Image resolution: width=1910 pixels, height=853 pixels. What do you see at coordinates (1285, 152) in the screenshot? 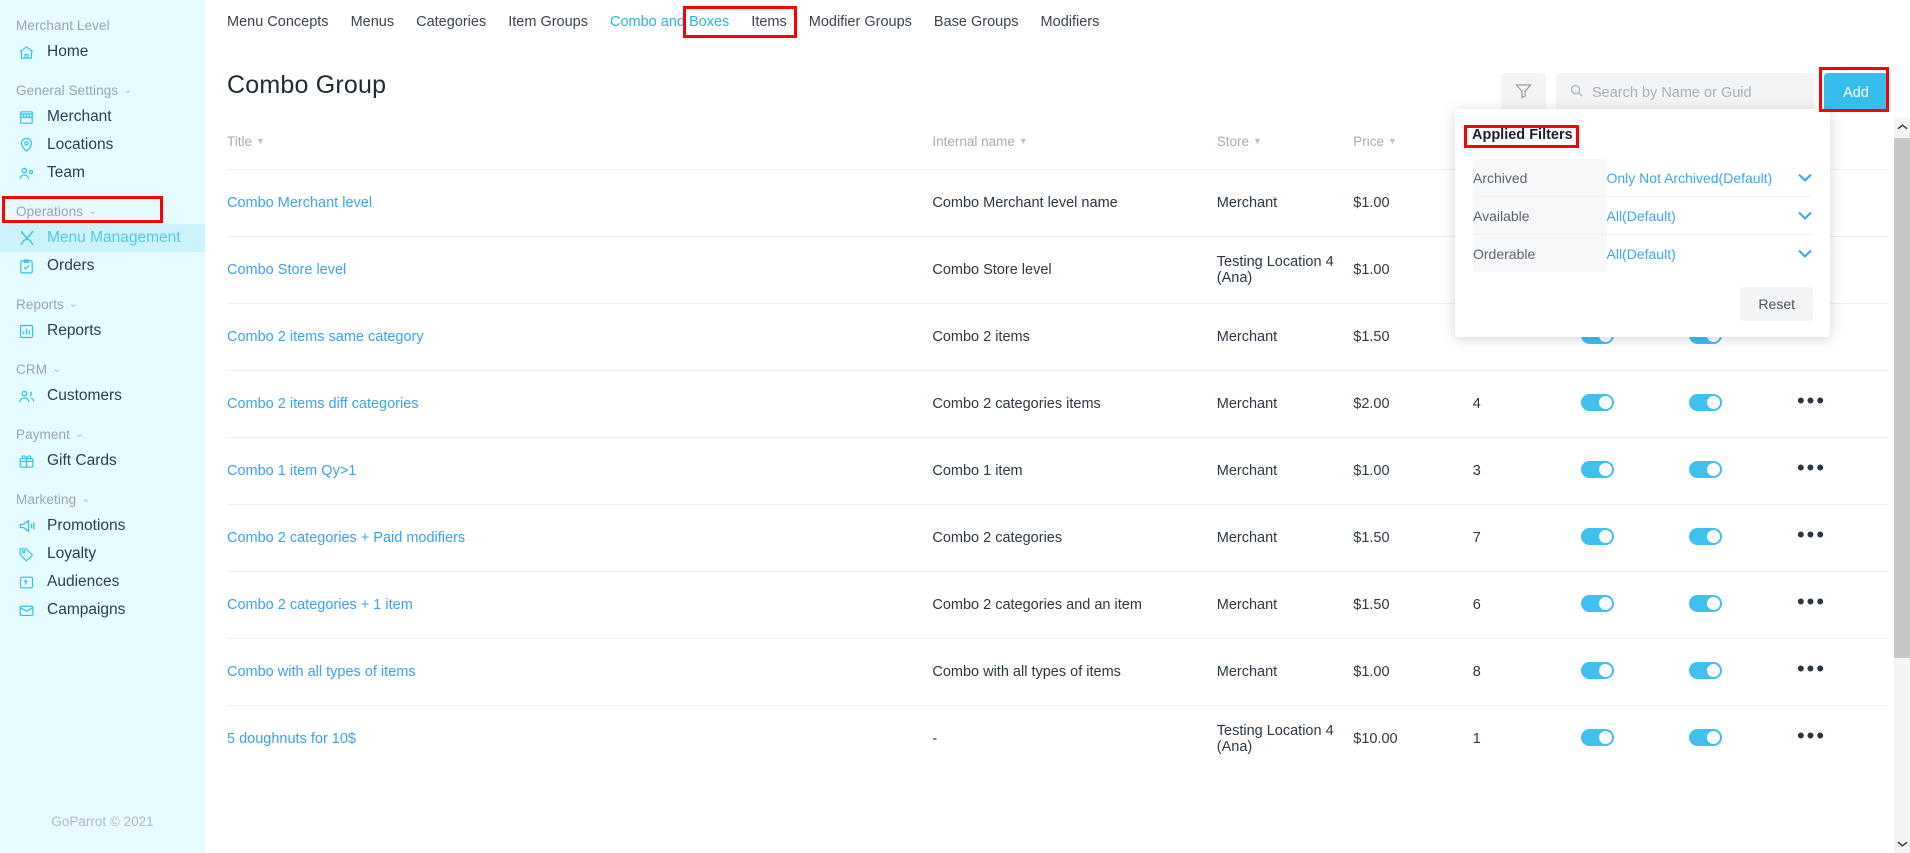
I see `column-header-store: Store ▼` at bounding box center [1285, 152].